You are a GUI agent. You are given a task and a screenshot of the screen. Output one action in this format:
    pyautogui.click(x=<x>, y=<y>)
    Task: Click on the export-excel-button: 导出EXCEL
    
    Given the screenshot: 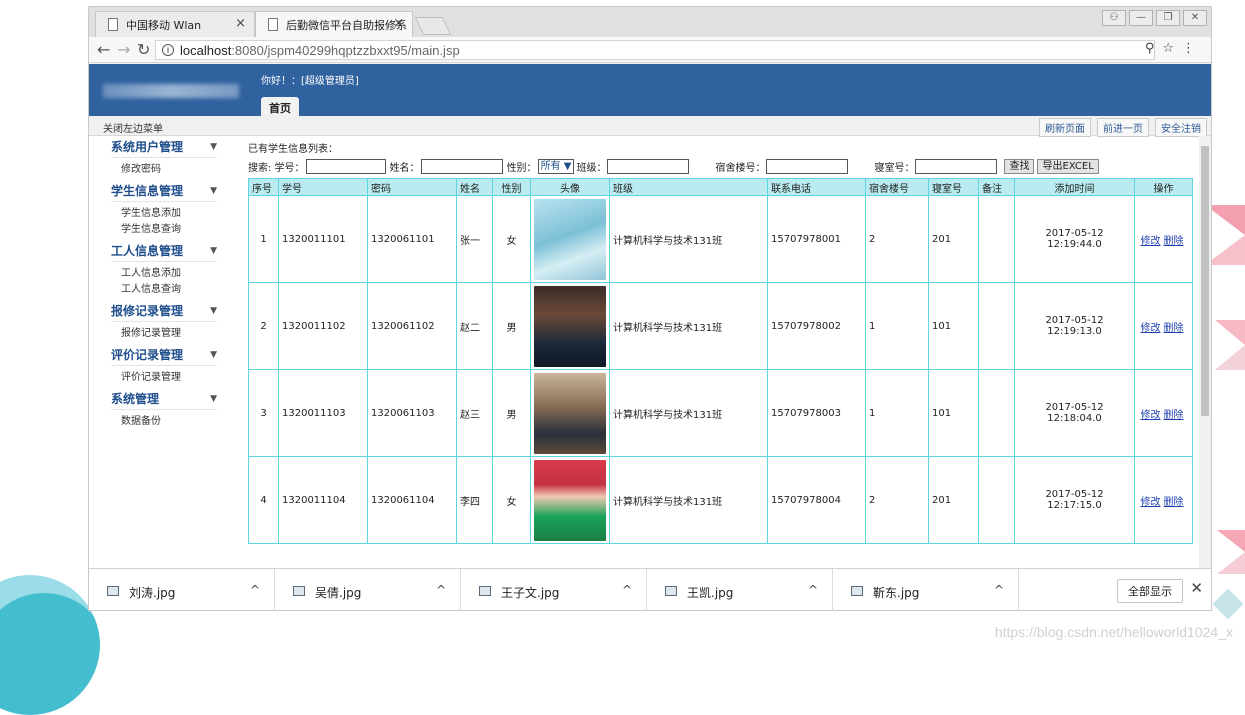 What is the action you would take?
    pyautogui.click(x=1068, y=166)
    